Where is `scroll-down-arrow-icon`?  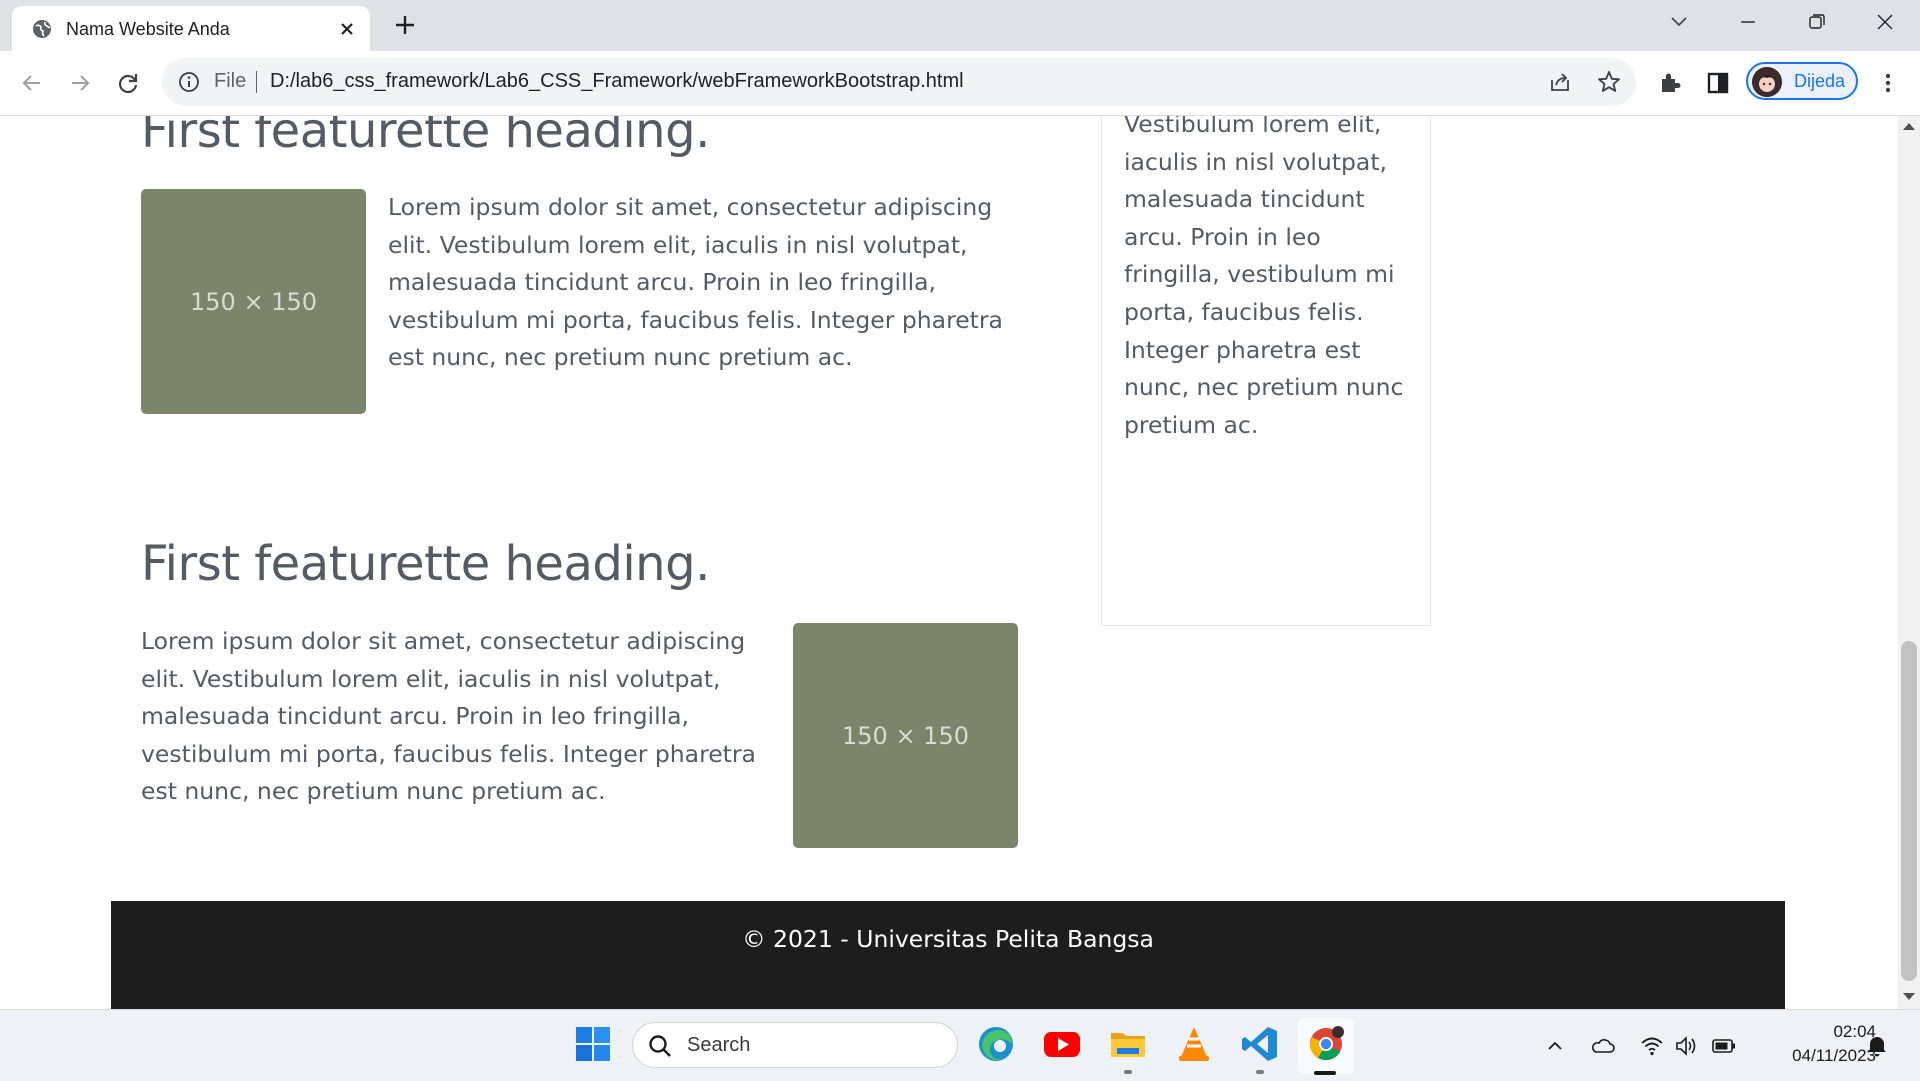
scroll-down-arrow-icon is located at coordinates (1909, 996).